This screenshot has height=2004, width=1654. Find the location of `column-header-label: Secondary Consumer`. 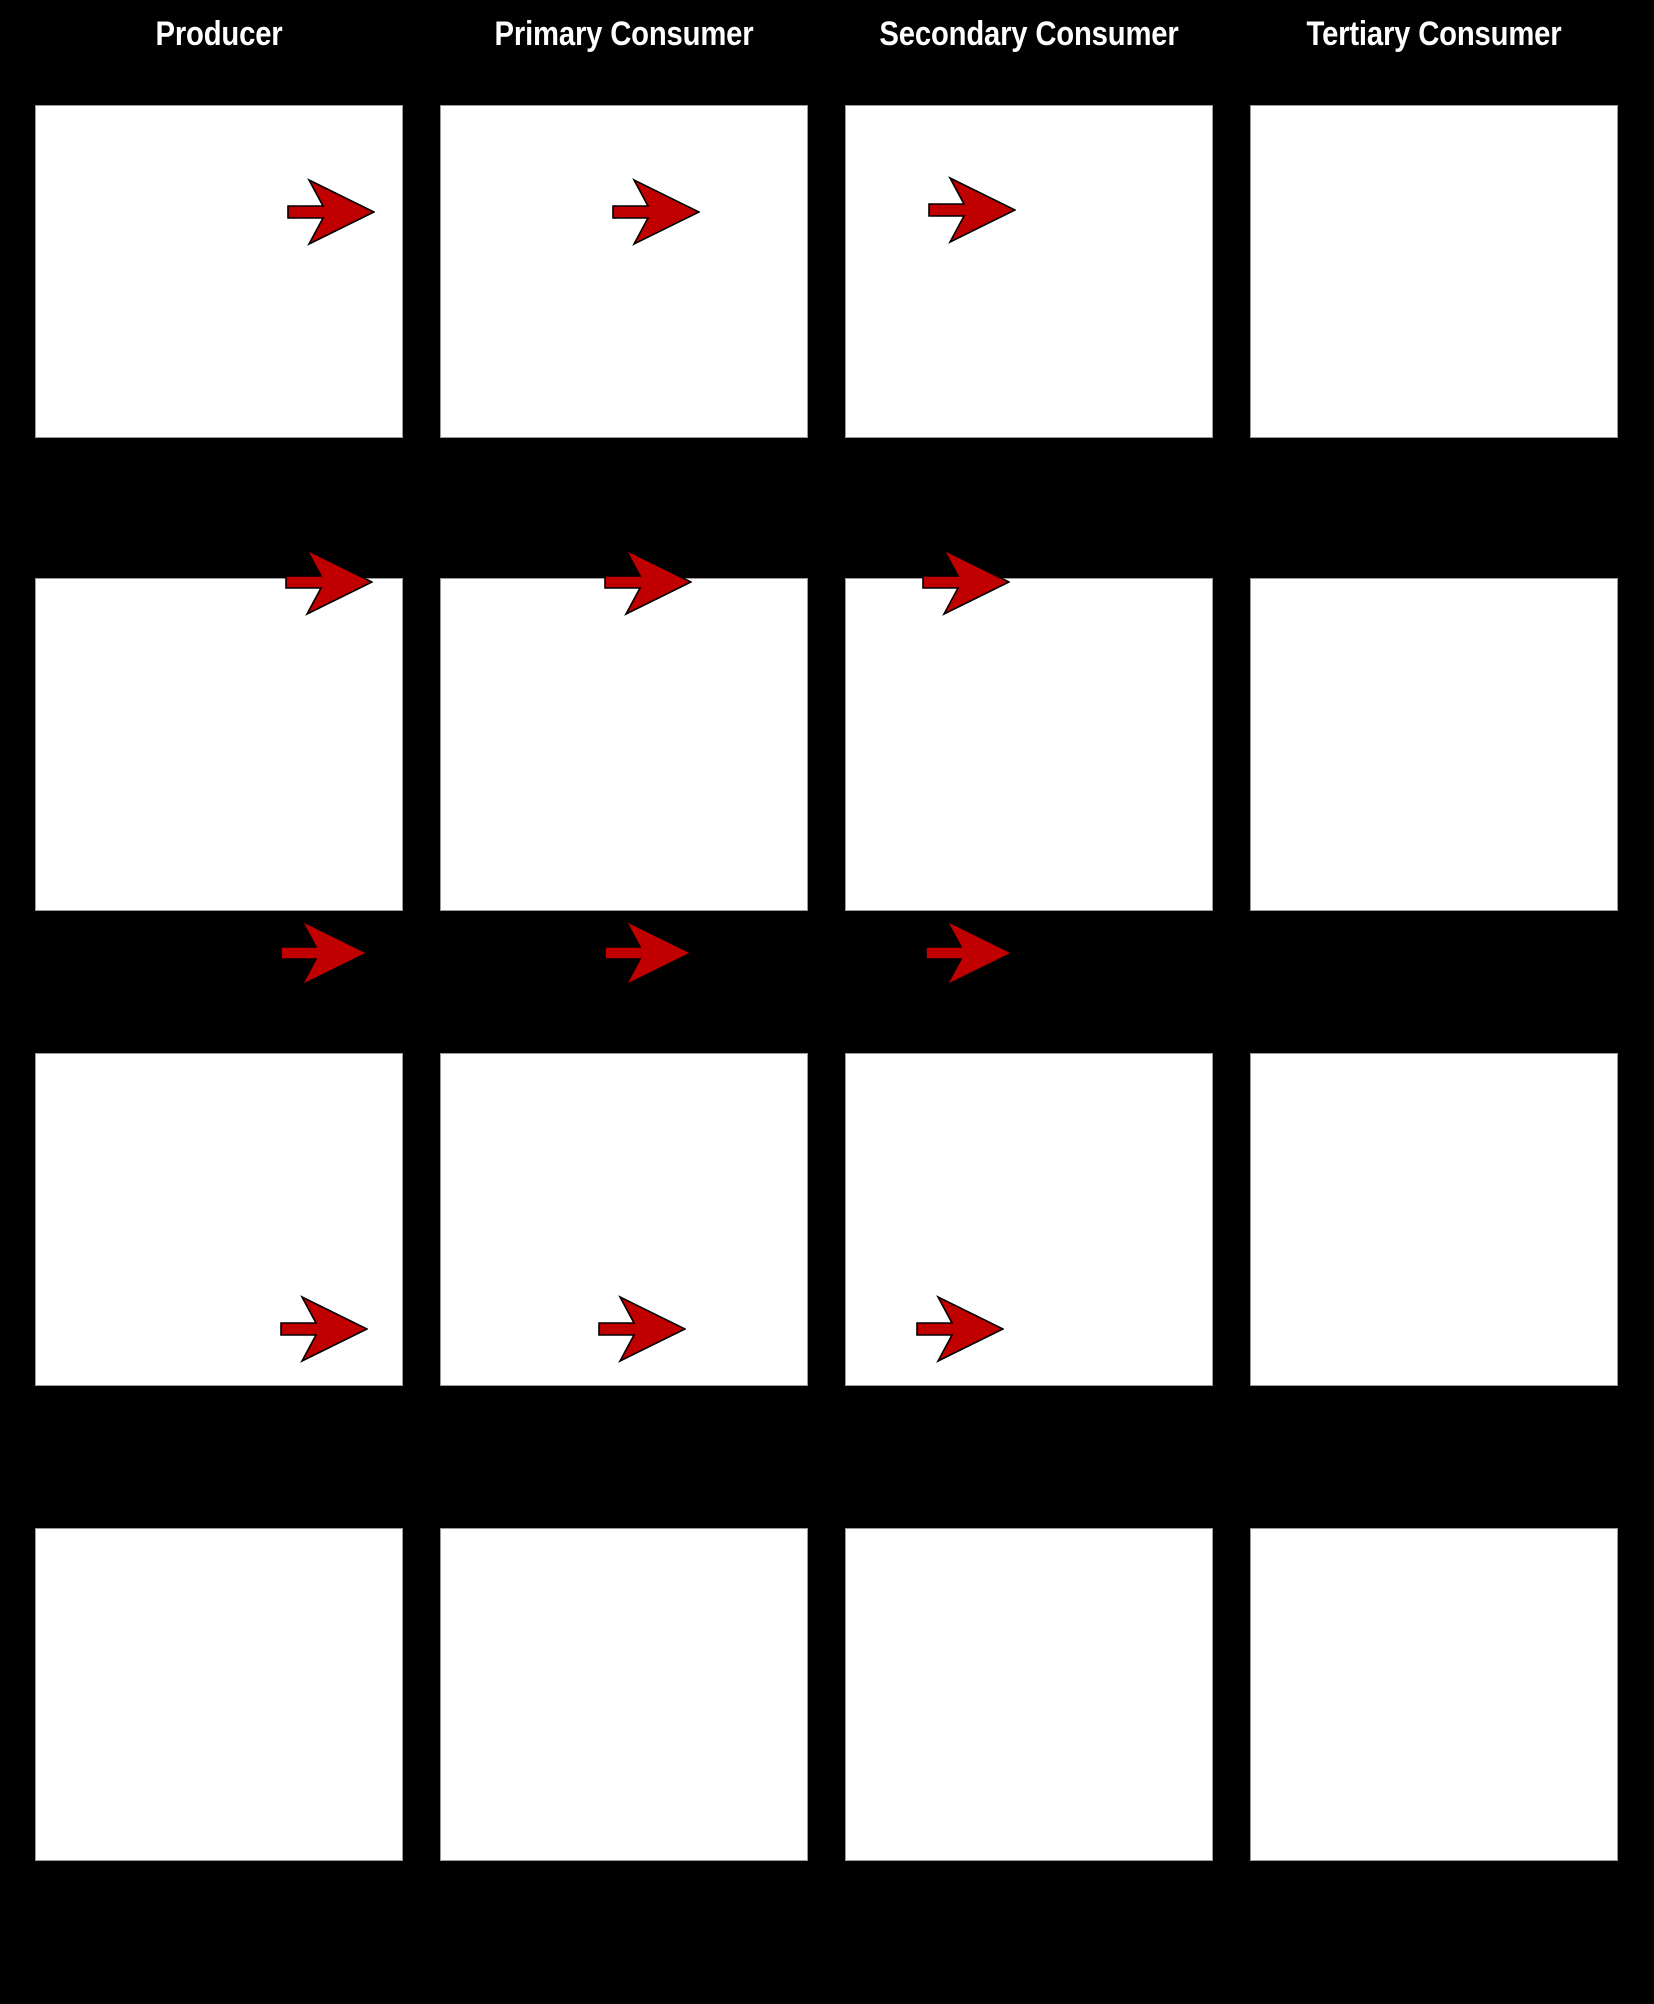

column-header-label: Secondary Consumer is located at coordinates (1029, 34).